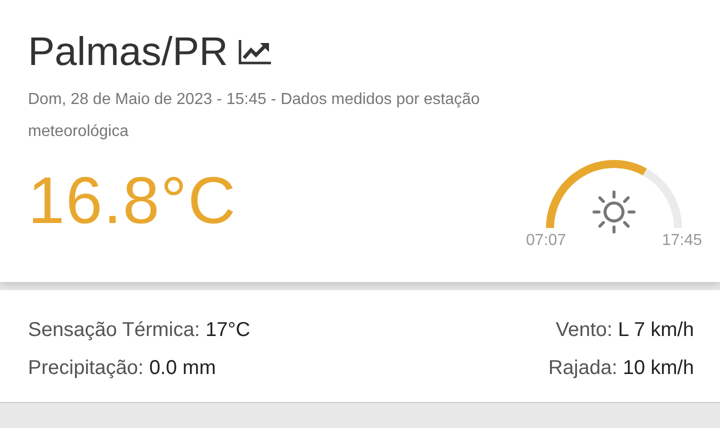 This screenshot has width=720, height=428. Describe the element at coordinates (625, 330) in the screenshot. I see `weather-detail: Vento: L 7 km/h` at that location.